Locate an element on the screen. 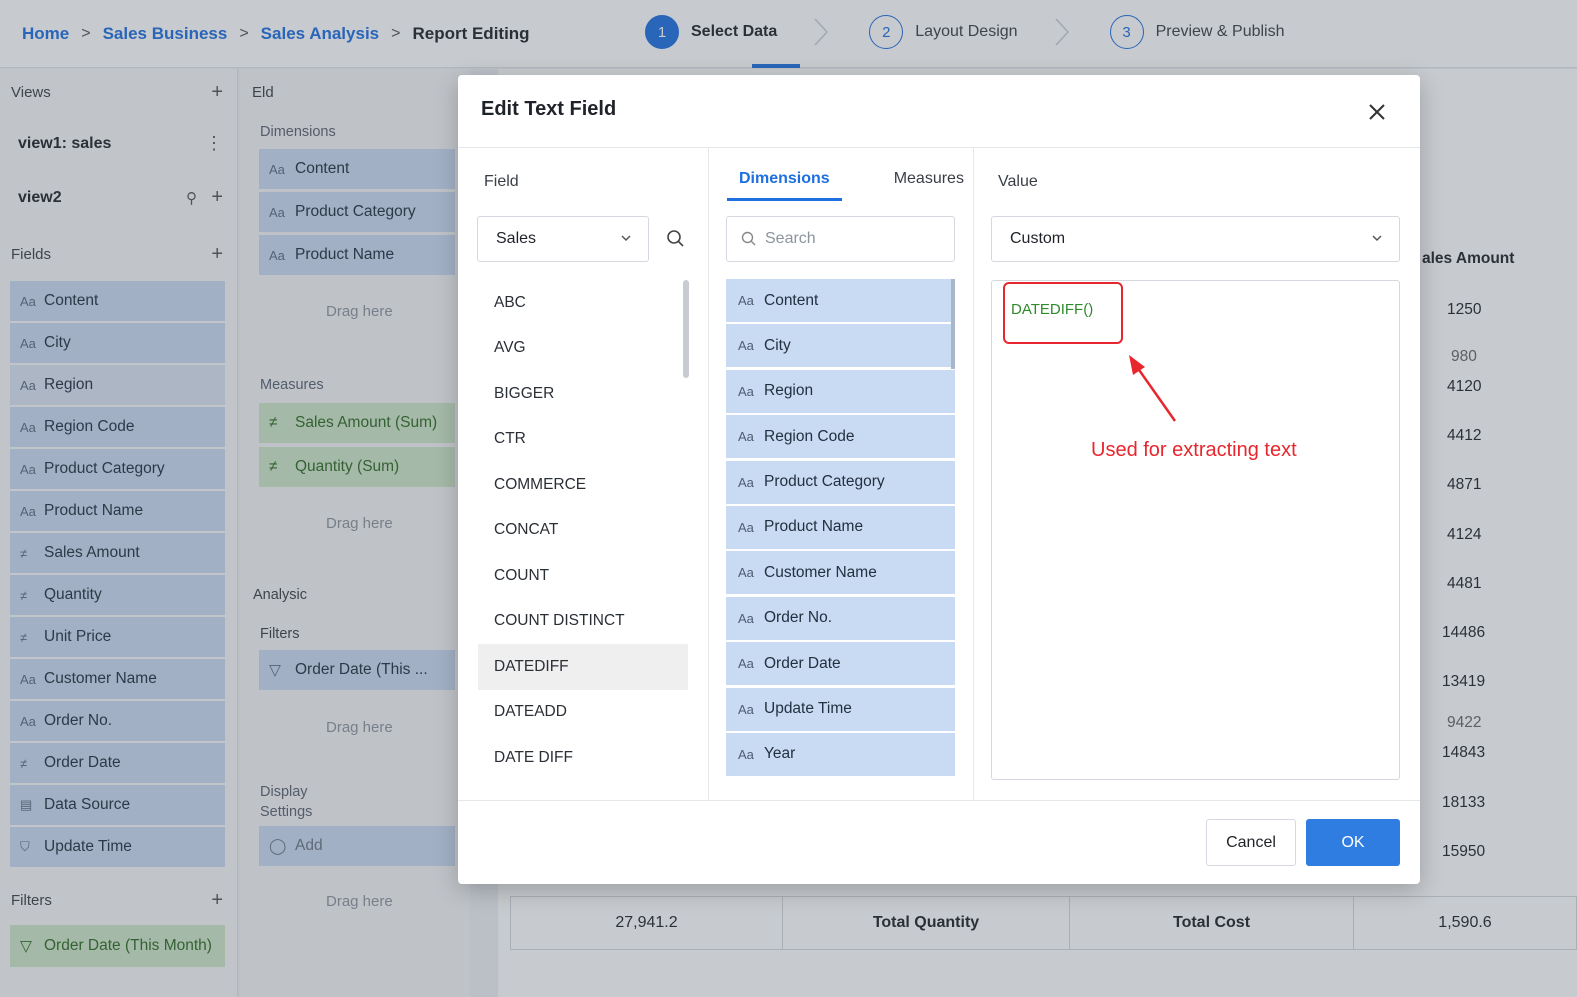  function-item-selected: DATEDIFF is located at coordinates (583, 667).